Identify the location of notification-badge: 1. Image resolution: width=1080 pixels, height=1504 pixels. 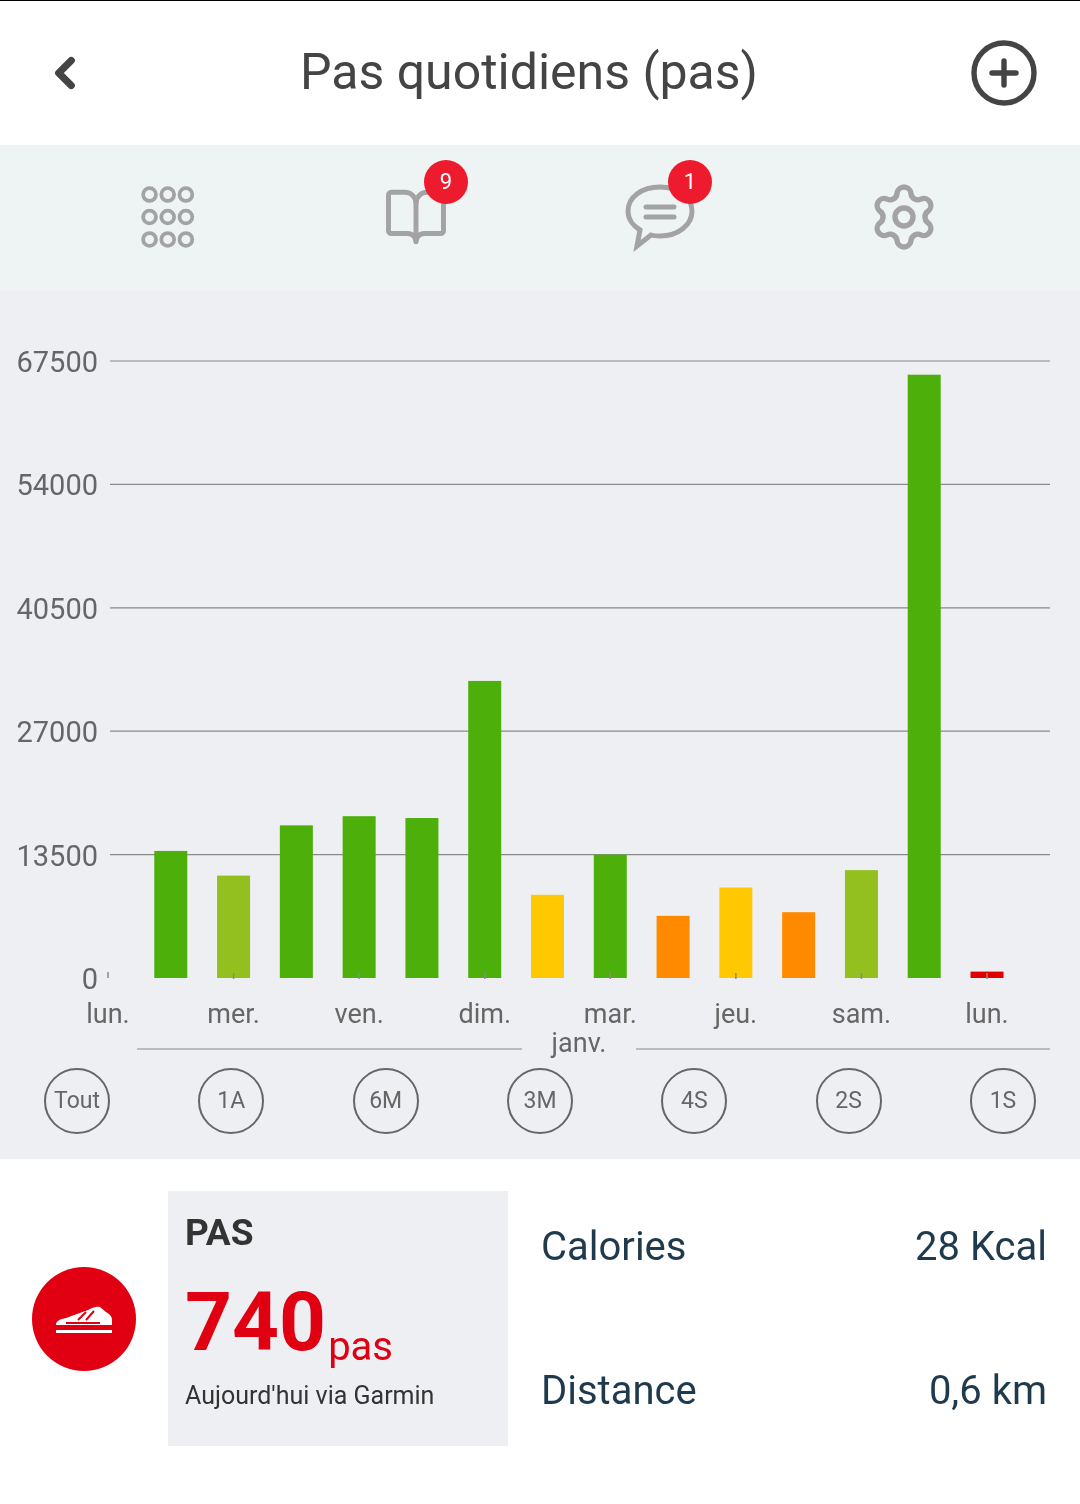
(690, 181).